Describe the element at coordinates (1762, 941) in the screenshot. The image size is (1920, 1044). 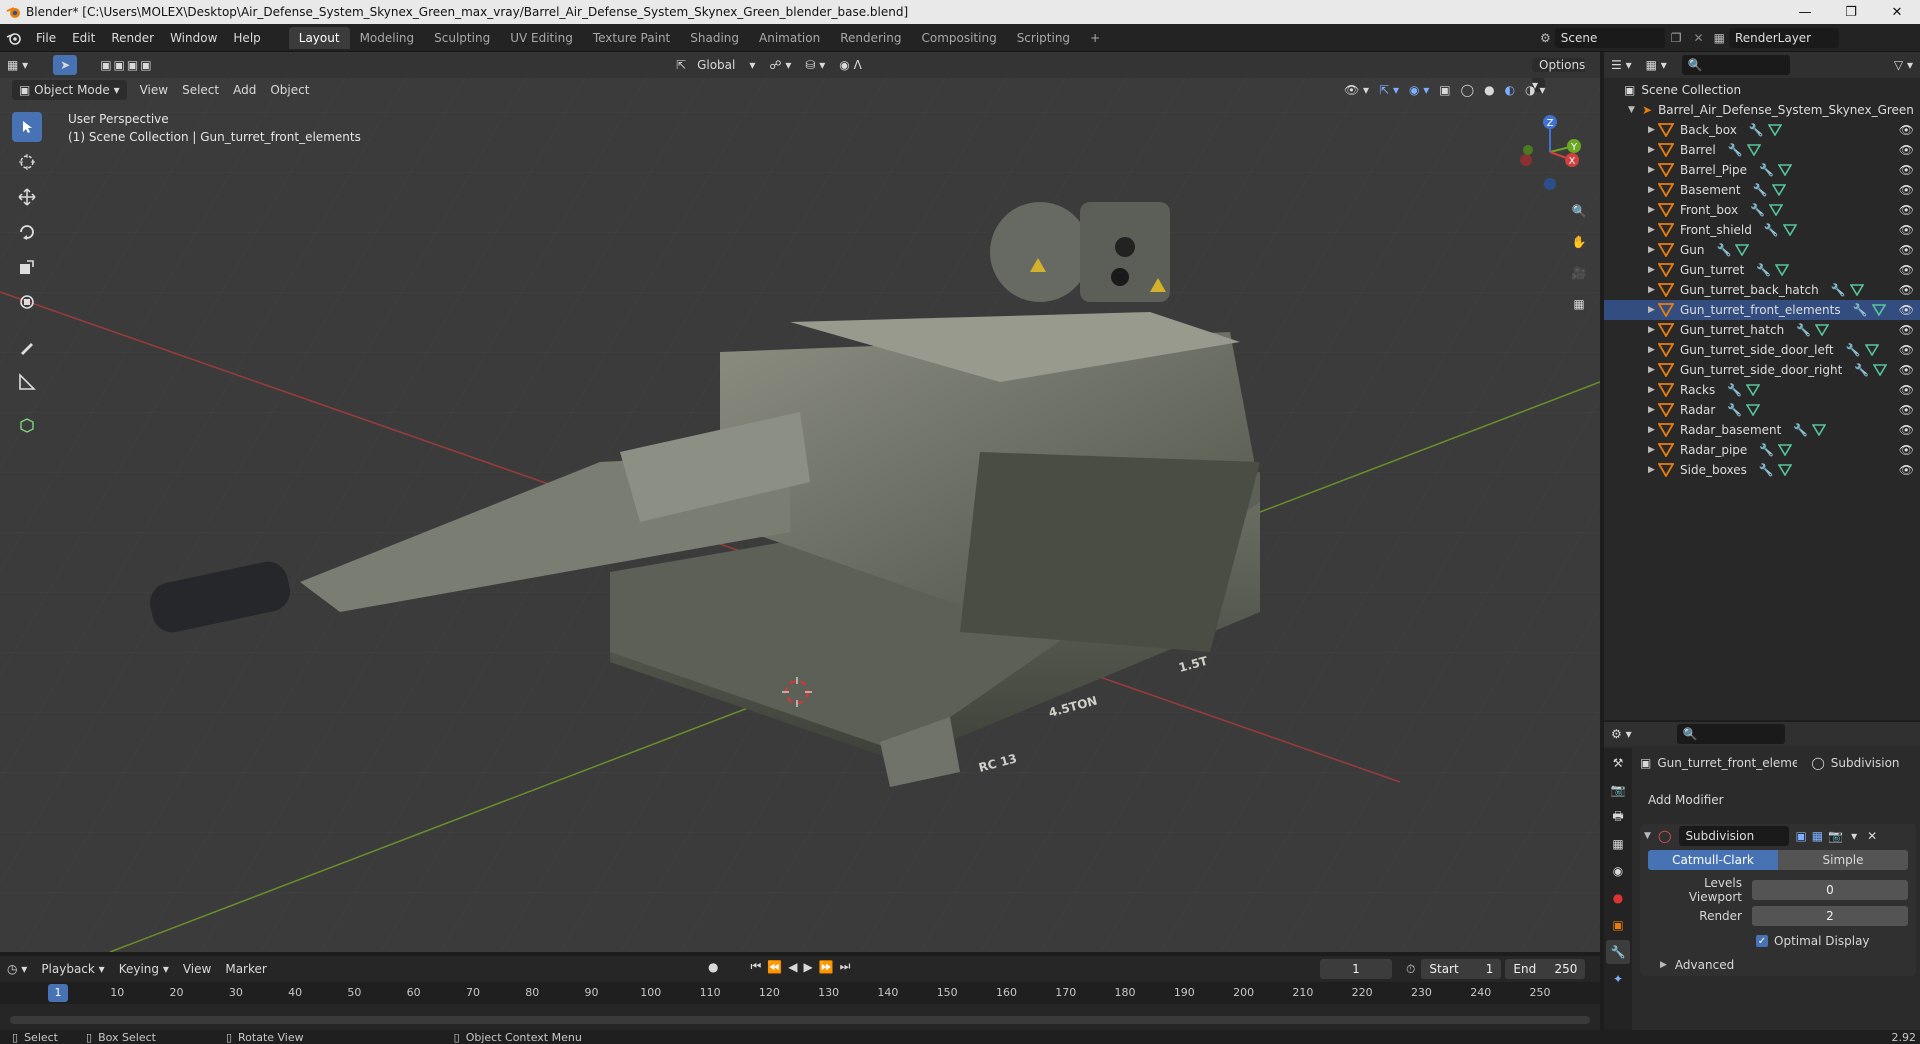
I see `optimal-display-checkbox: ✓` at that location.